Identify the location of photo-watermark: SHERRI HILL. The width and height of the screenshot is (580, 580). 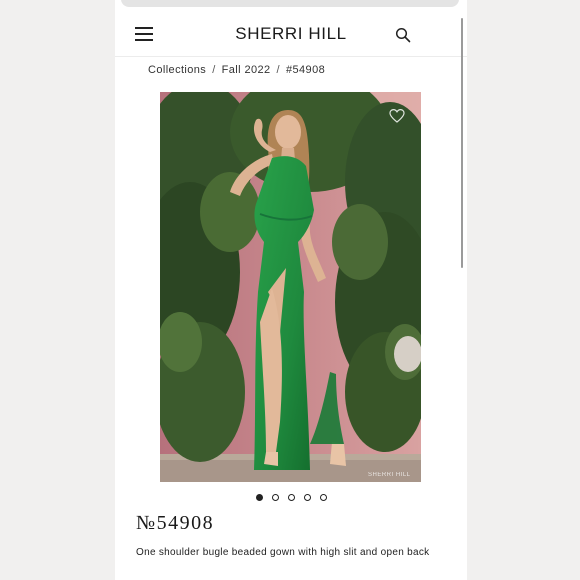
(389, 475).